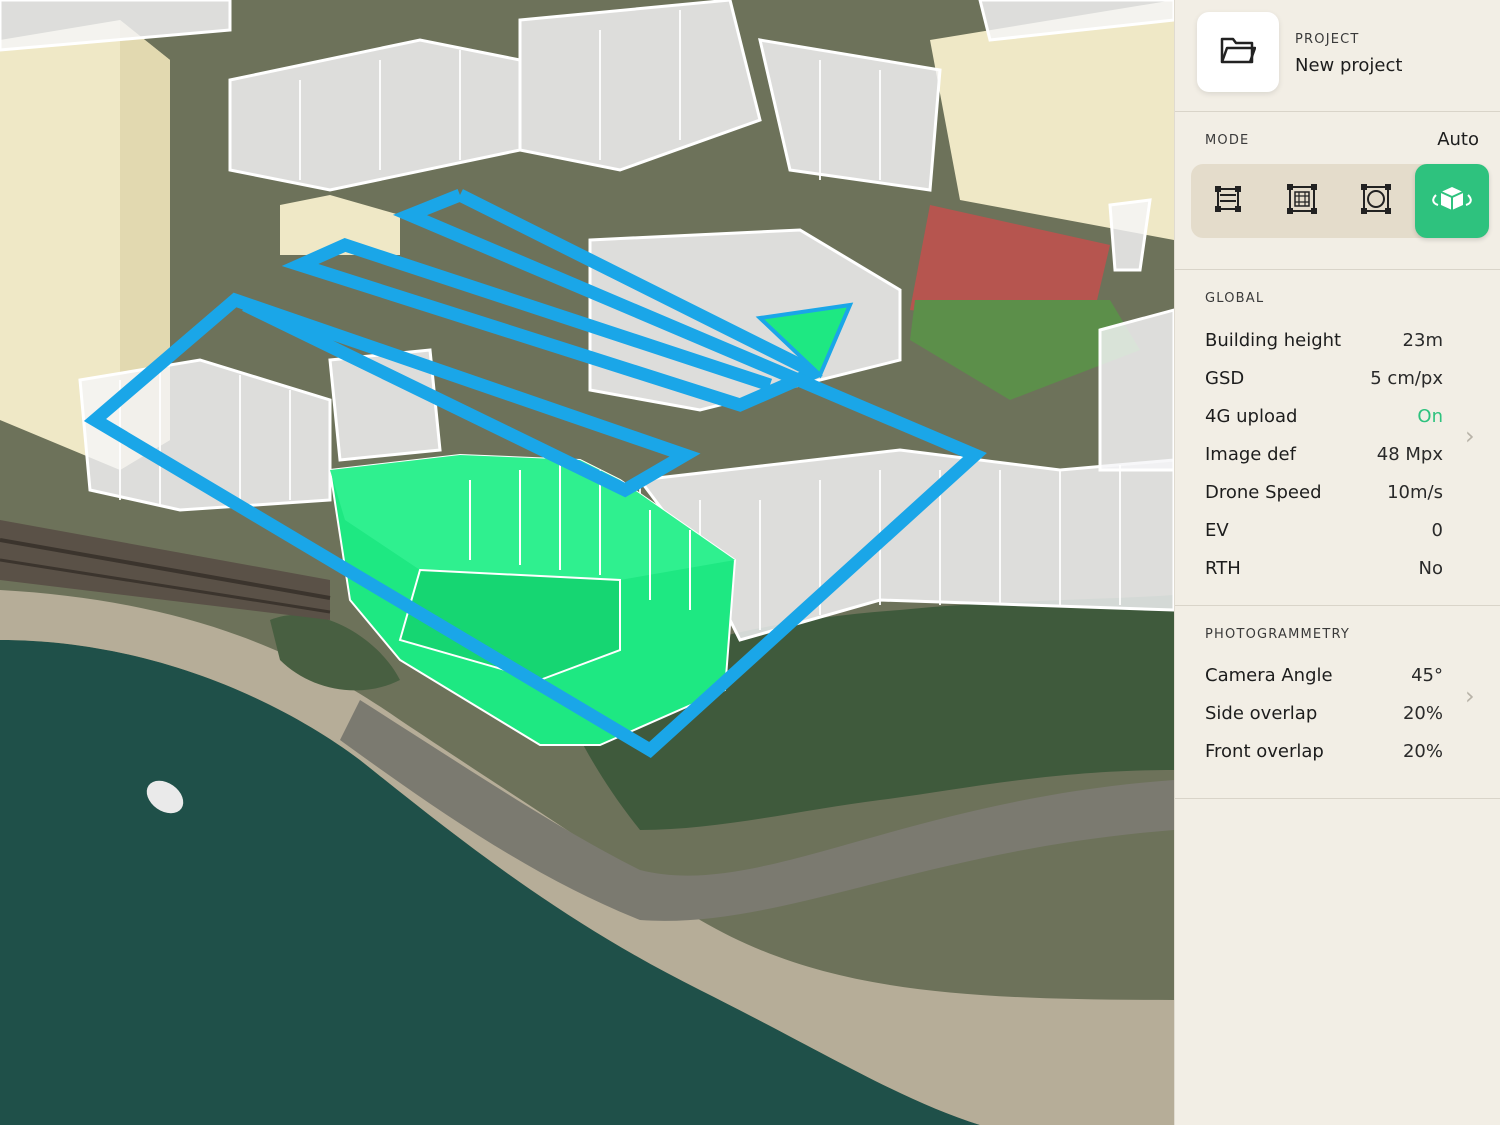  Describe the element at coordinates (1235, 298) in the screenshot. I see `global-caption: GLOBAL` at that location.